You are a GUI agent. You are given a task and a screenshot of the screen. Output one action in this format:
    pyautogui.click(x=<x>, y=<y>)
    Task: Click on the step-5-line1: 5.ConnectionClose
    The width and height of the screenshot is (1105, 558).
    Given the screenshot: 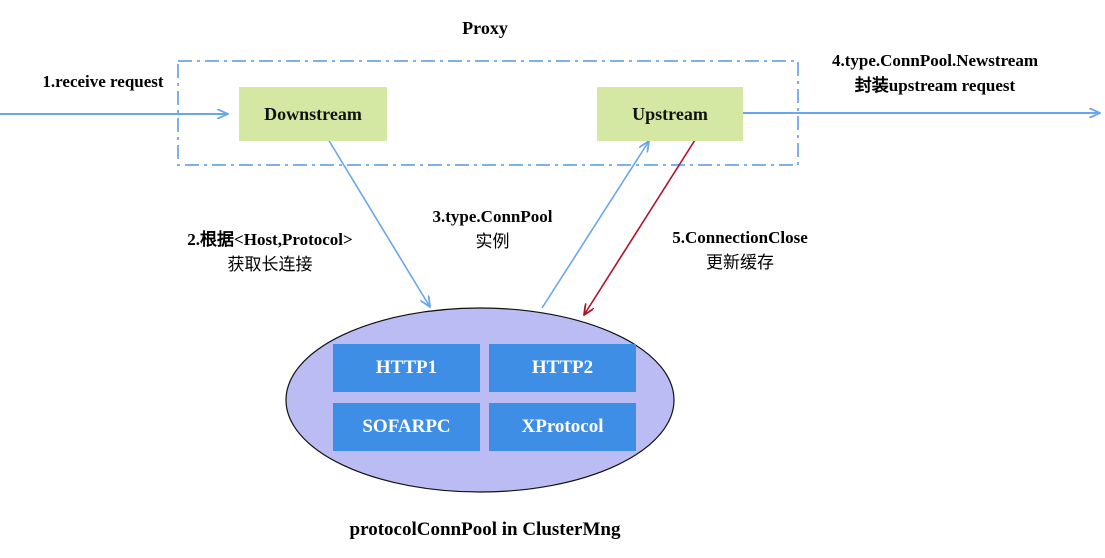 What is the action you would take?
    pyautogui.click(x=740, y=237)
    